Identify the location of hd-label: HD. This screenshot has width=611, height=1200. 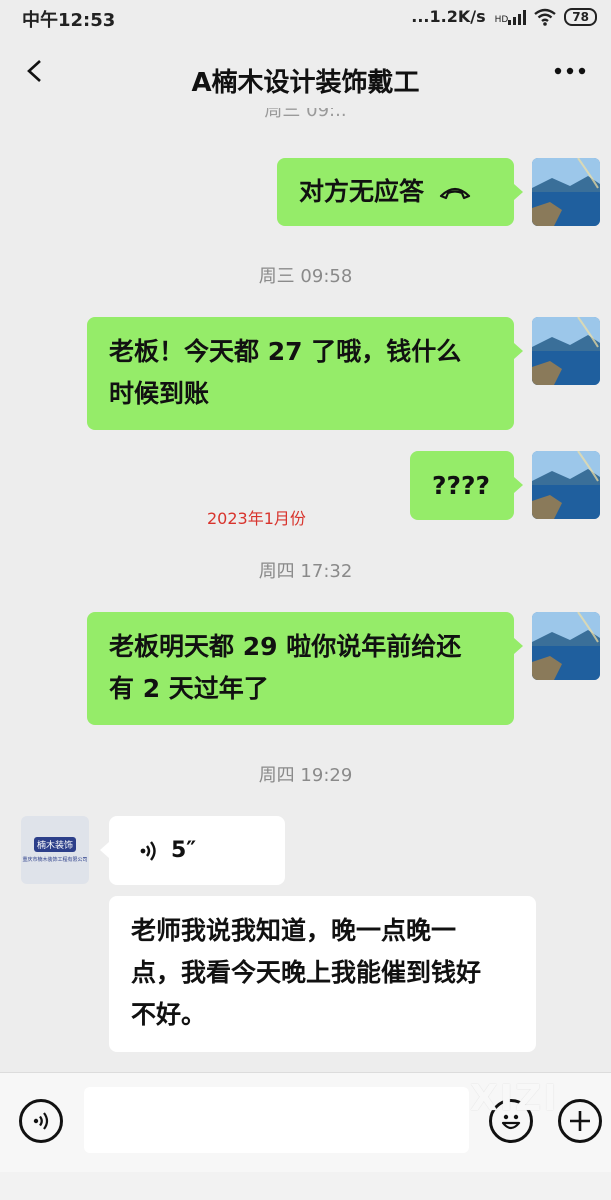
(501, 19).